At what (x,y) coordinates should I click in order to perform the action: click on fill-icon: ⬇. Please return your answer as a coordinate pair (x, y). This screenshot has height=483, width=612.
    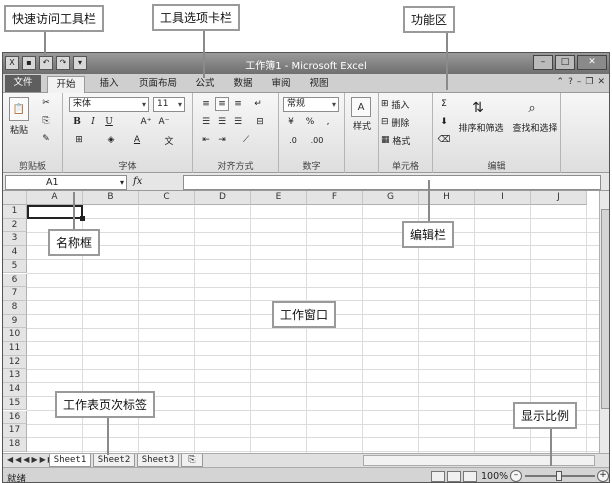
    Looking at the image, I should click on (444, 122).